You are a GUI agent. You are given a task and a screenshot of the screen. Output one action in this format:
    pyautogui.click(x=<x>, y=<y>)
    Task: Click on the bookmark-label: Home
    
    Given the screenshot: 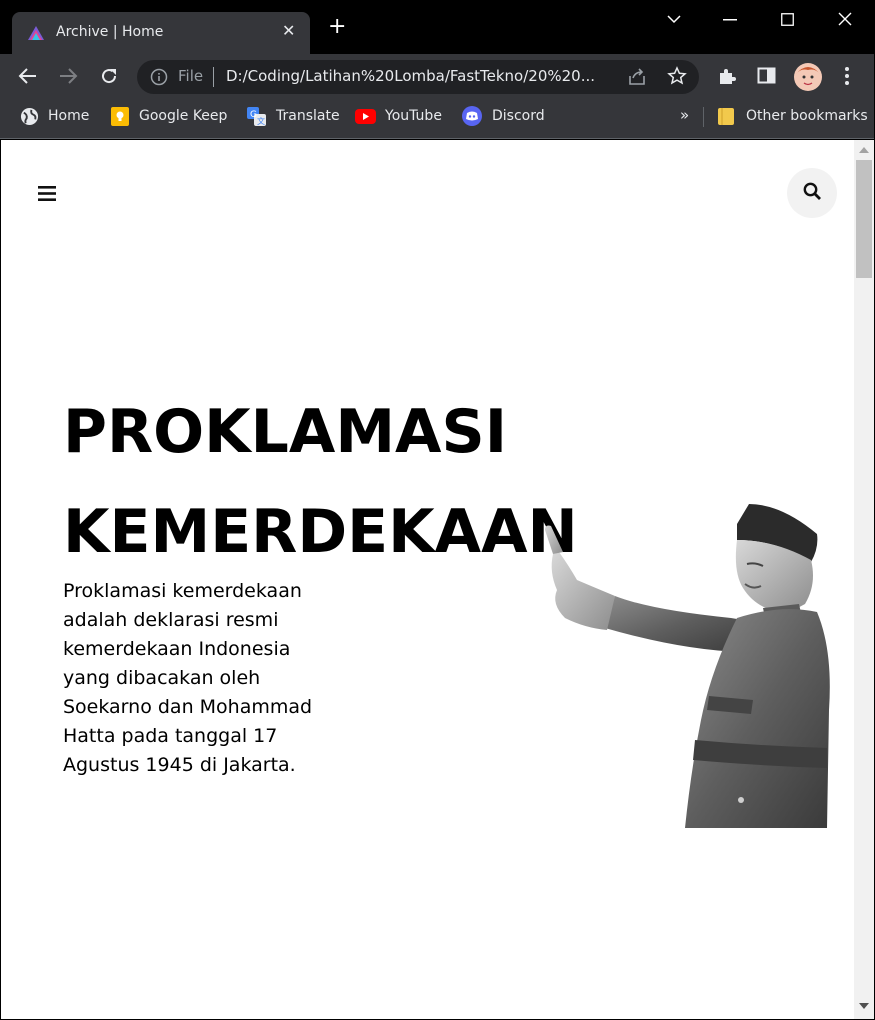 What is the action you would take?
    pyautogui.click(x=69, y=116)
    